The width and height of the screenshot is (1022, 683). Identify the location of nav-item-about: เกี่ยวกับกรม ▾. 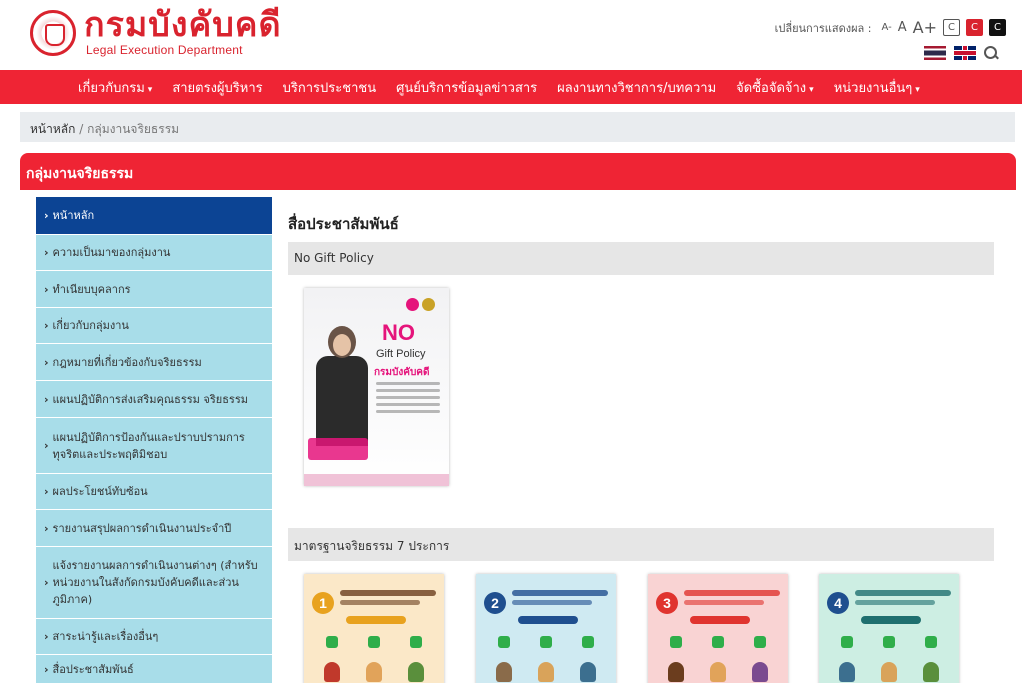
(115, 87).